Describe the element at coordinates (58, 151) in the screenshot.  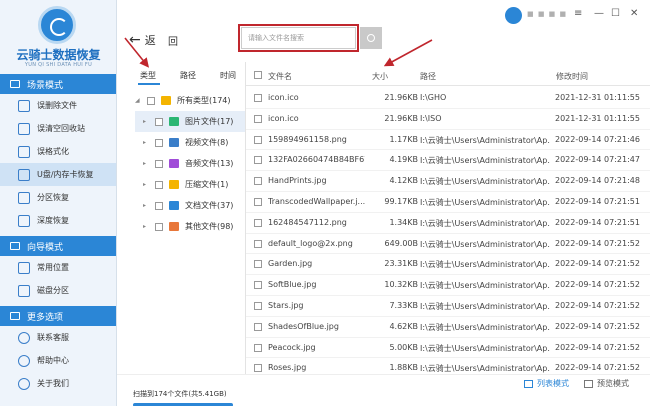
I see `sidebar-item-format: 误格式化` at that location.